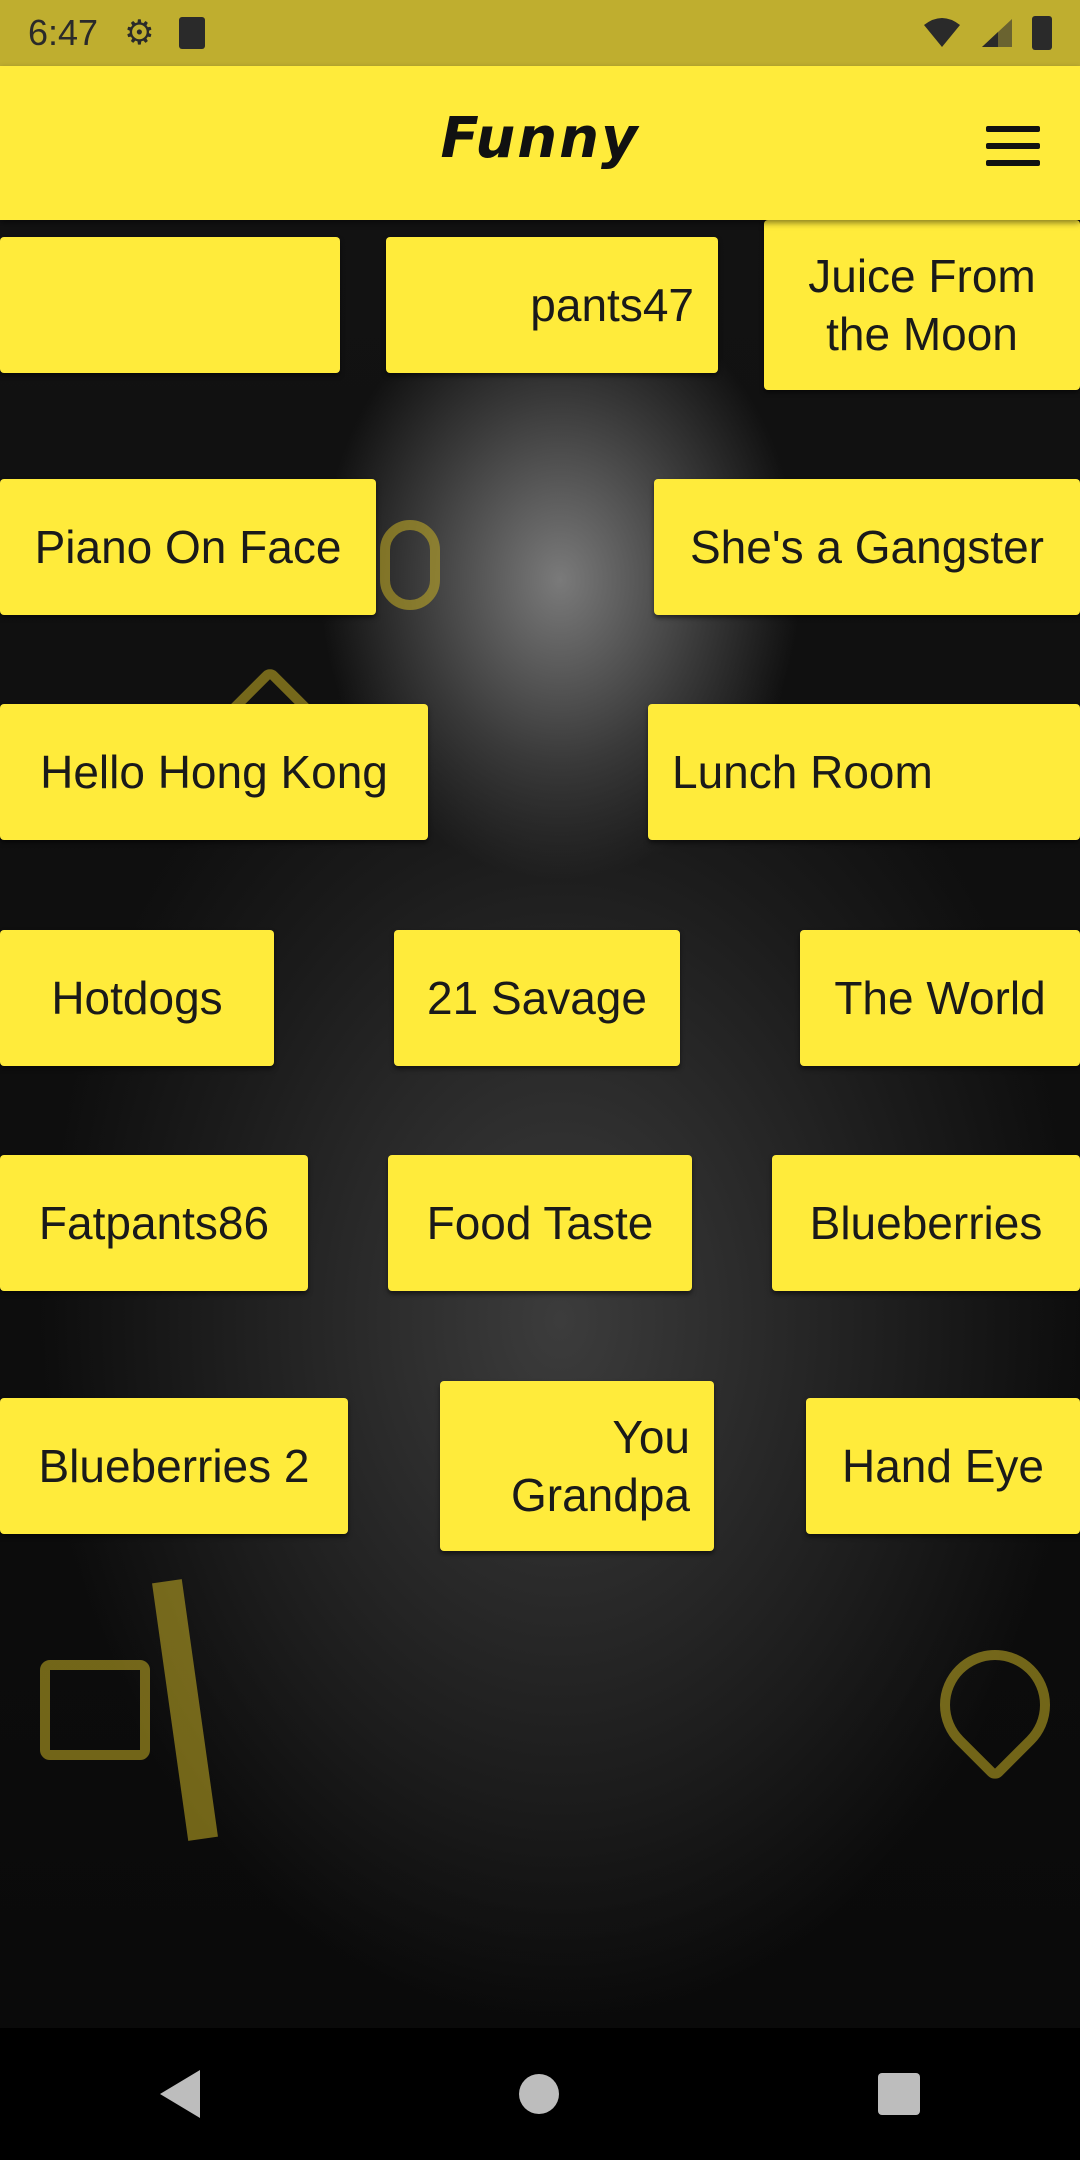 This screenshot has height=2160, width=1080. I want to click on app-title: Funny, so click(540, 138).